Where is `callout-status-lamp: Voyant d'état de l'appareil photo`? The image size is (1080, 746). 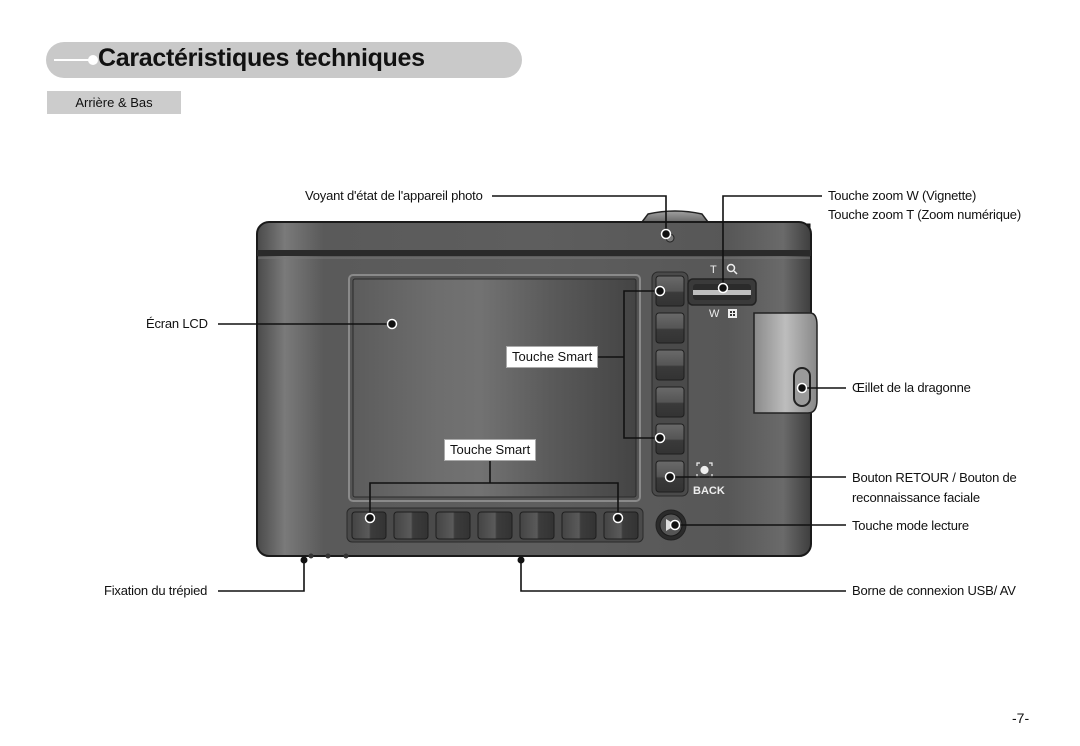 callout-status-lamp: Voyant d'état de l'appareil photo is located at coordinates (394, 195).